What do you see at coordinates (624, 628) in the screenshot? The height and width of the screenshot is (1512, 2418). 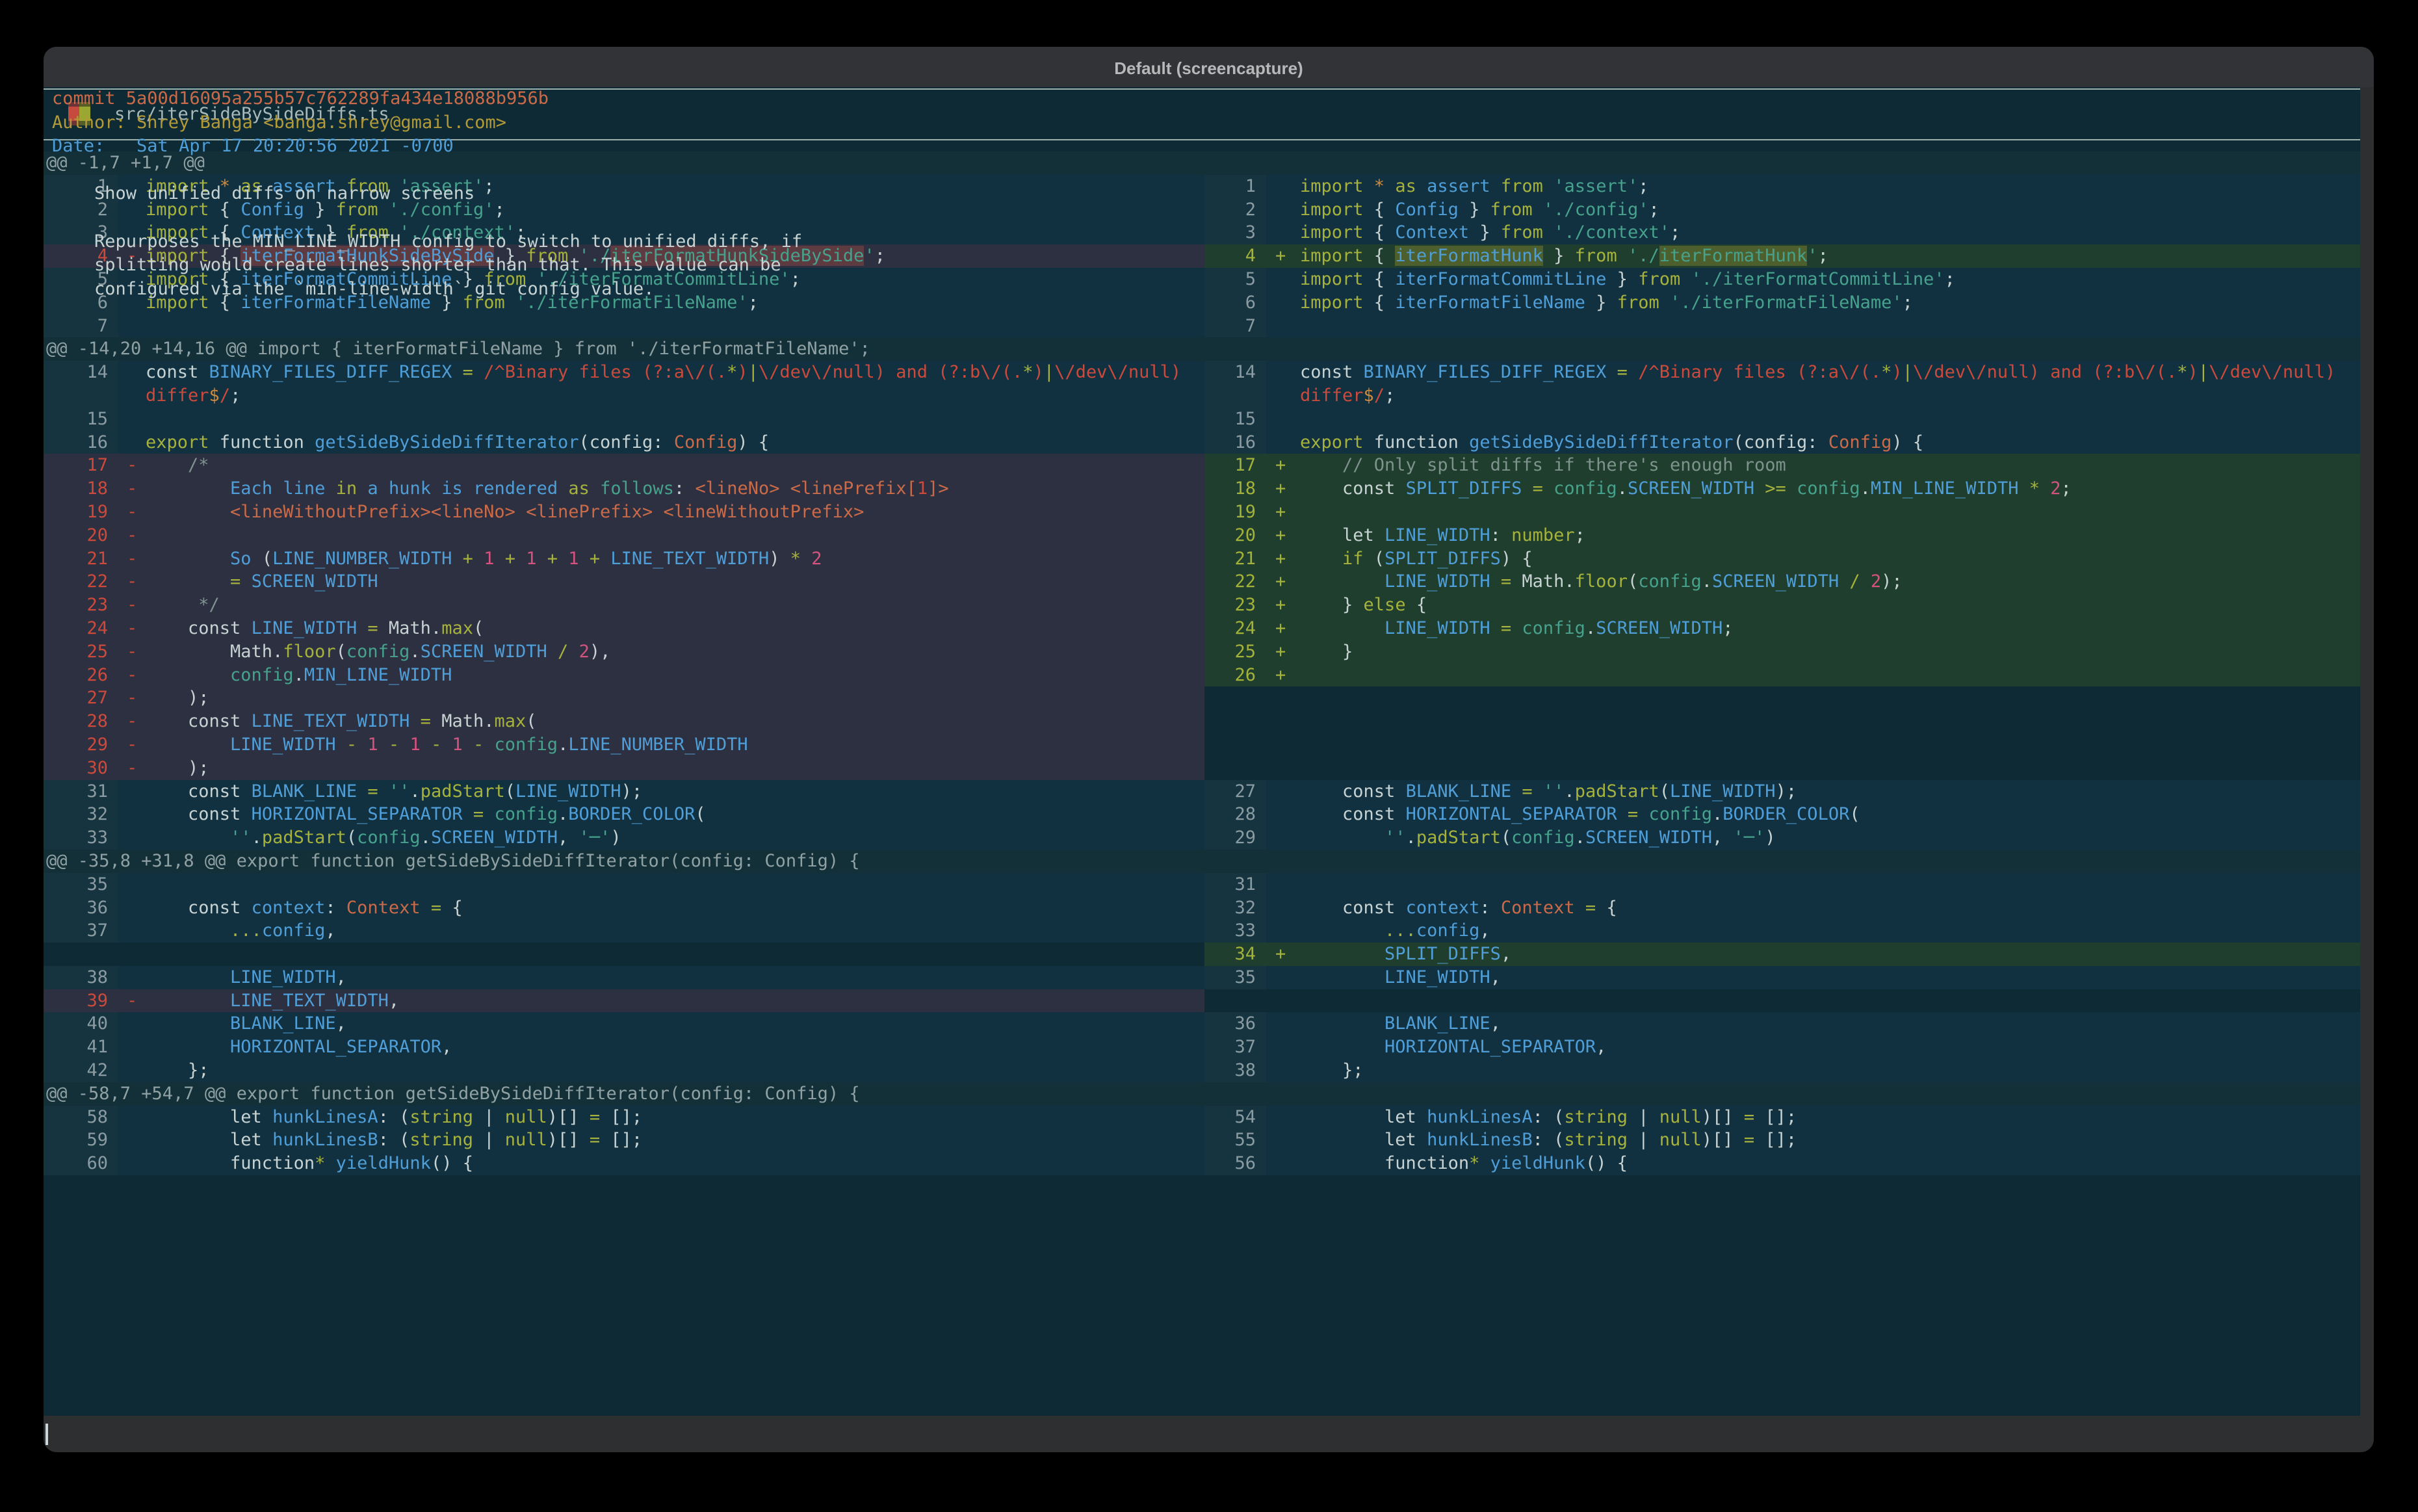 I see `diff-left-del: 24- const LINE_WIDTH = Math.max(` at bounding box center [624, 628].